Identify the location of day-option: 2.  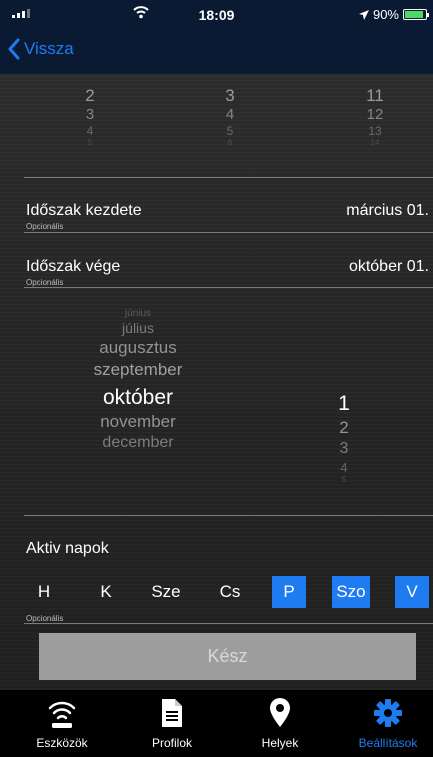
(344, 427).